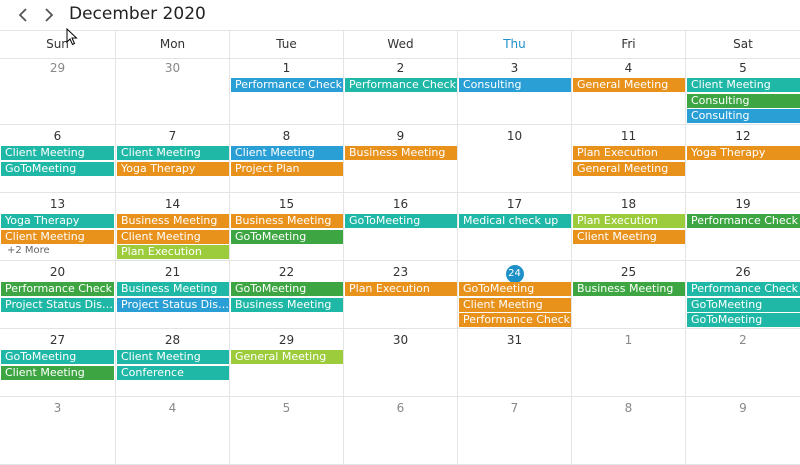 The width and height of the screenshot is (800, 465). What do you see at coordinates (400, 204) in the screenshot?
I see `date-number: 16` at bounding box center [400, 204].